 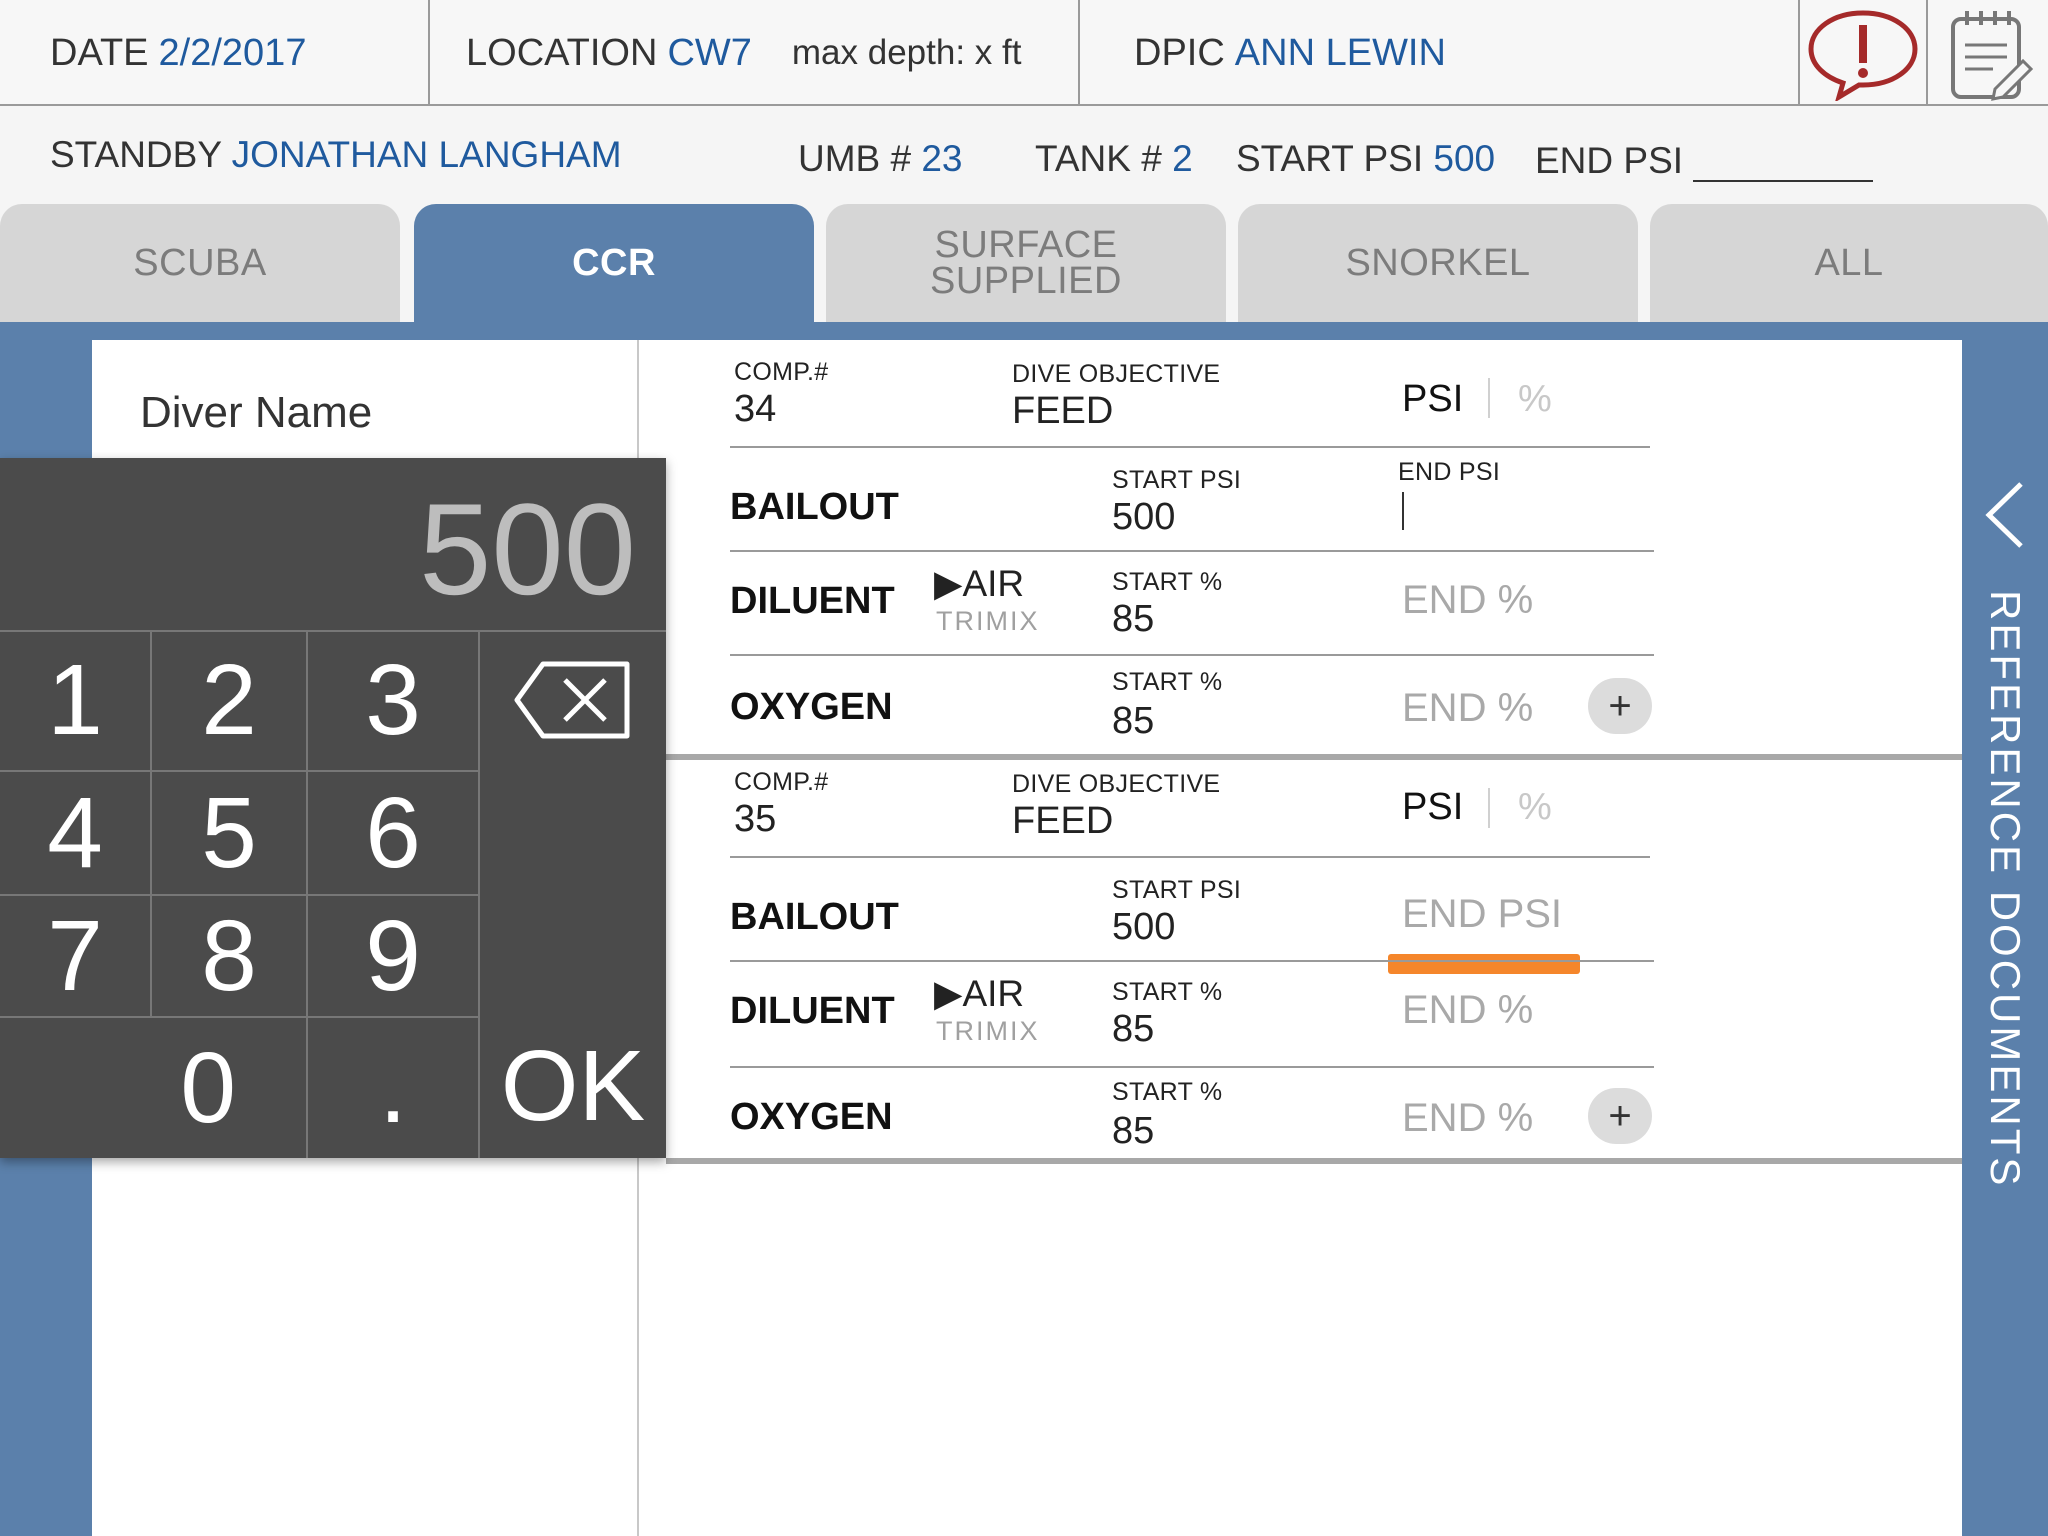 What do you see at coordinates (1464, 158) in the screenshot?
I see `start-psi-value: 500` at bounding box center [1464, 158].